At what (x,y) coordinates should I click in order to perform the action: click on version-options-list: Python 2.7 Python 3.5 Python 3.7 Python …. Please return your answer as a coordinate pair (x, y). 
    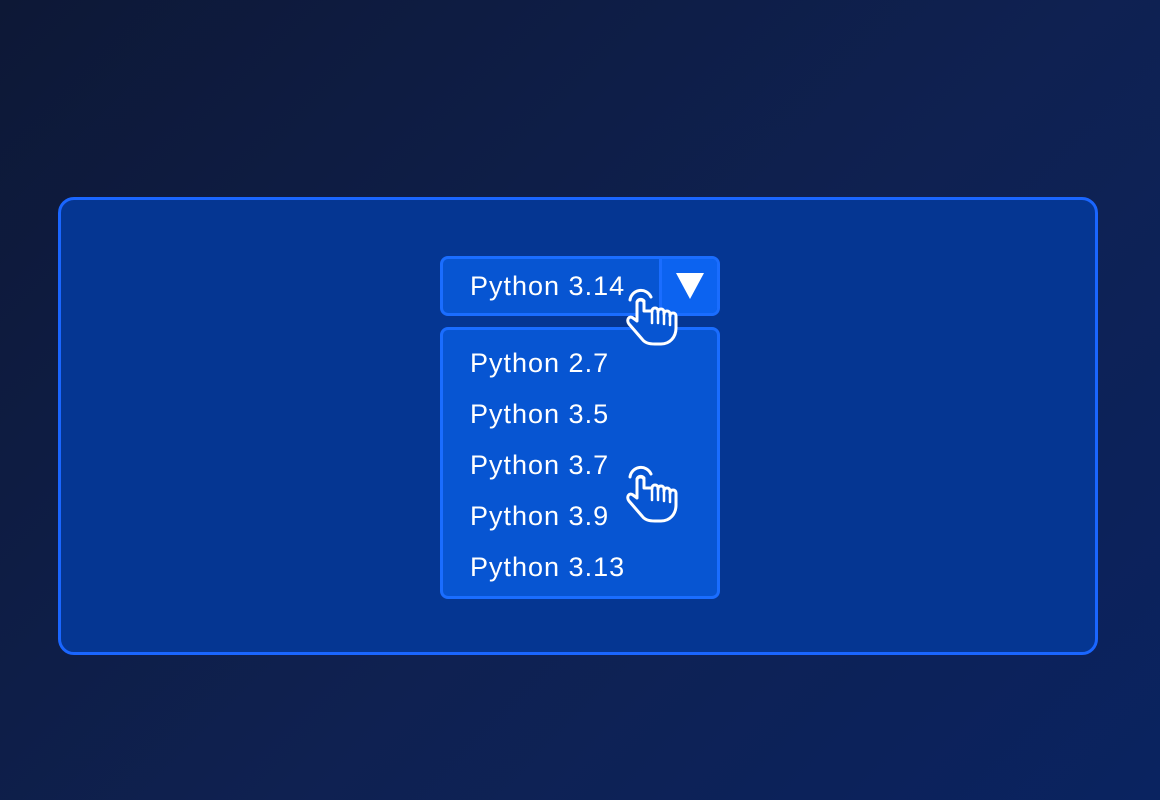
    Looking at the image, I should click on (580, 463).